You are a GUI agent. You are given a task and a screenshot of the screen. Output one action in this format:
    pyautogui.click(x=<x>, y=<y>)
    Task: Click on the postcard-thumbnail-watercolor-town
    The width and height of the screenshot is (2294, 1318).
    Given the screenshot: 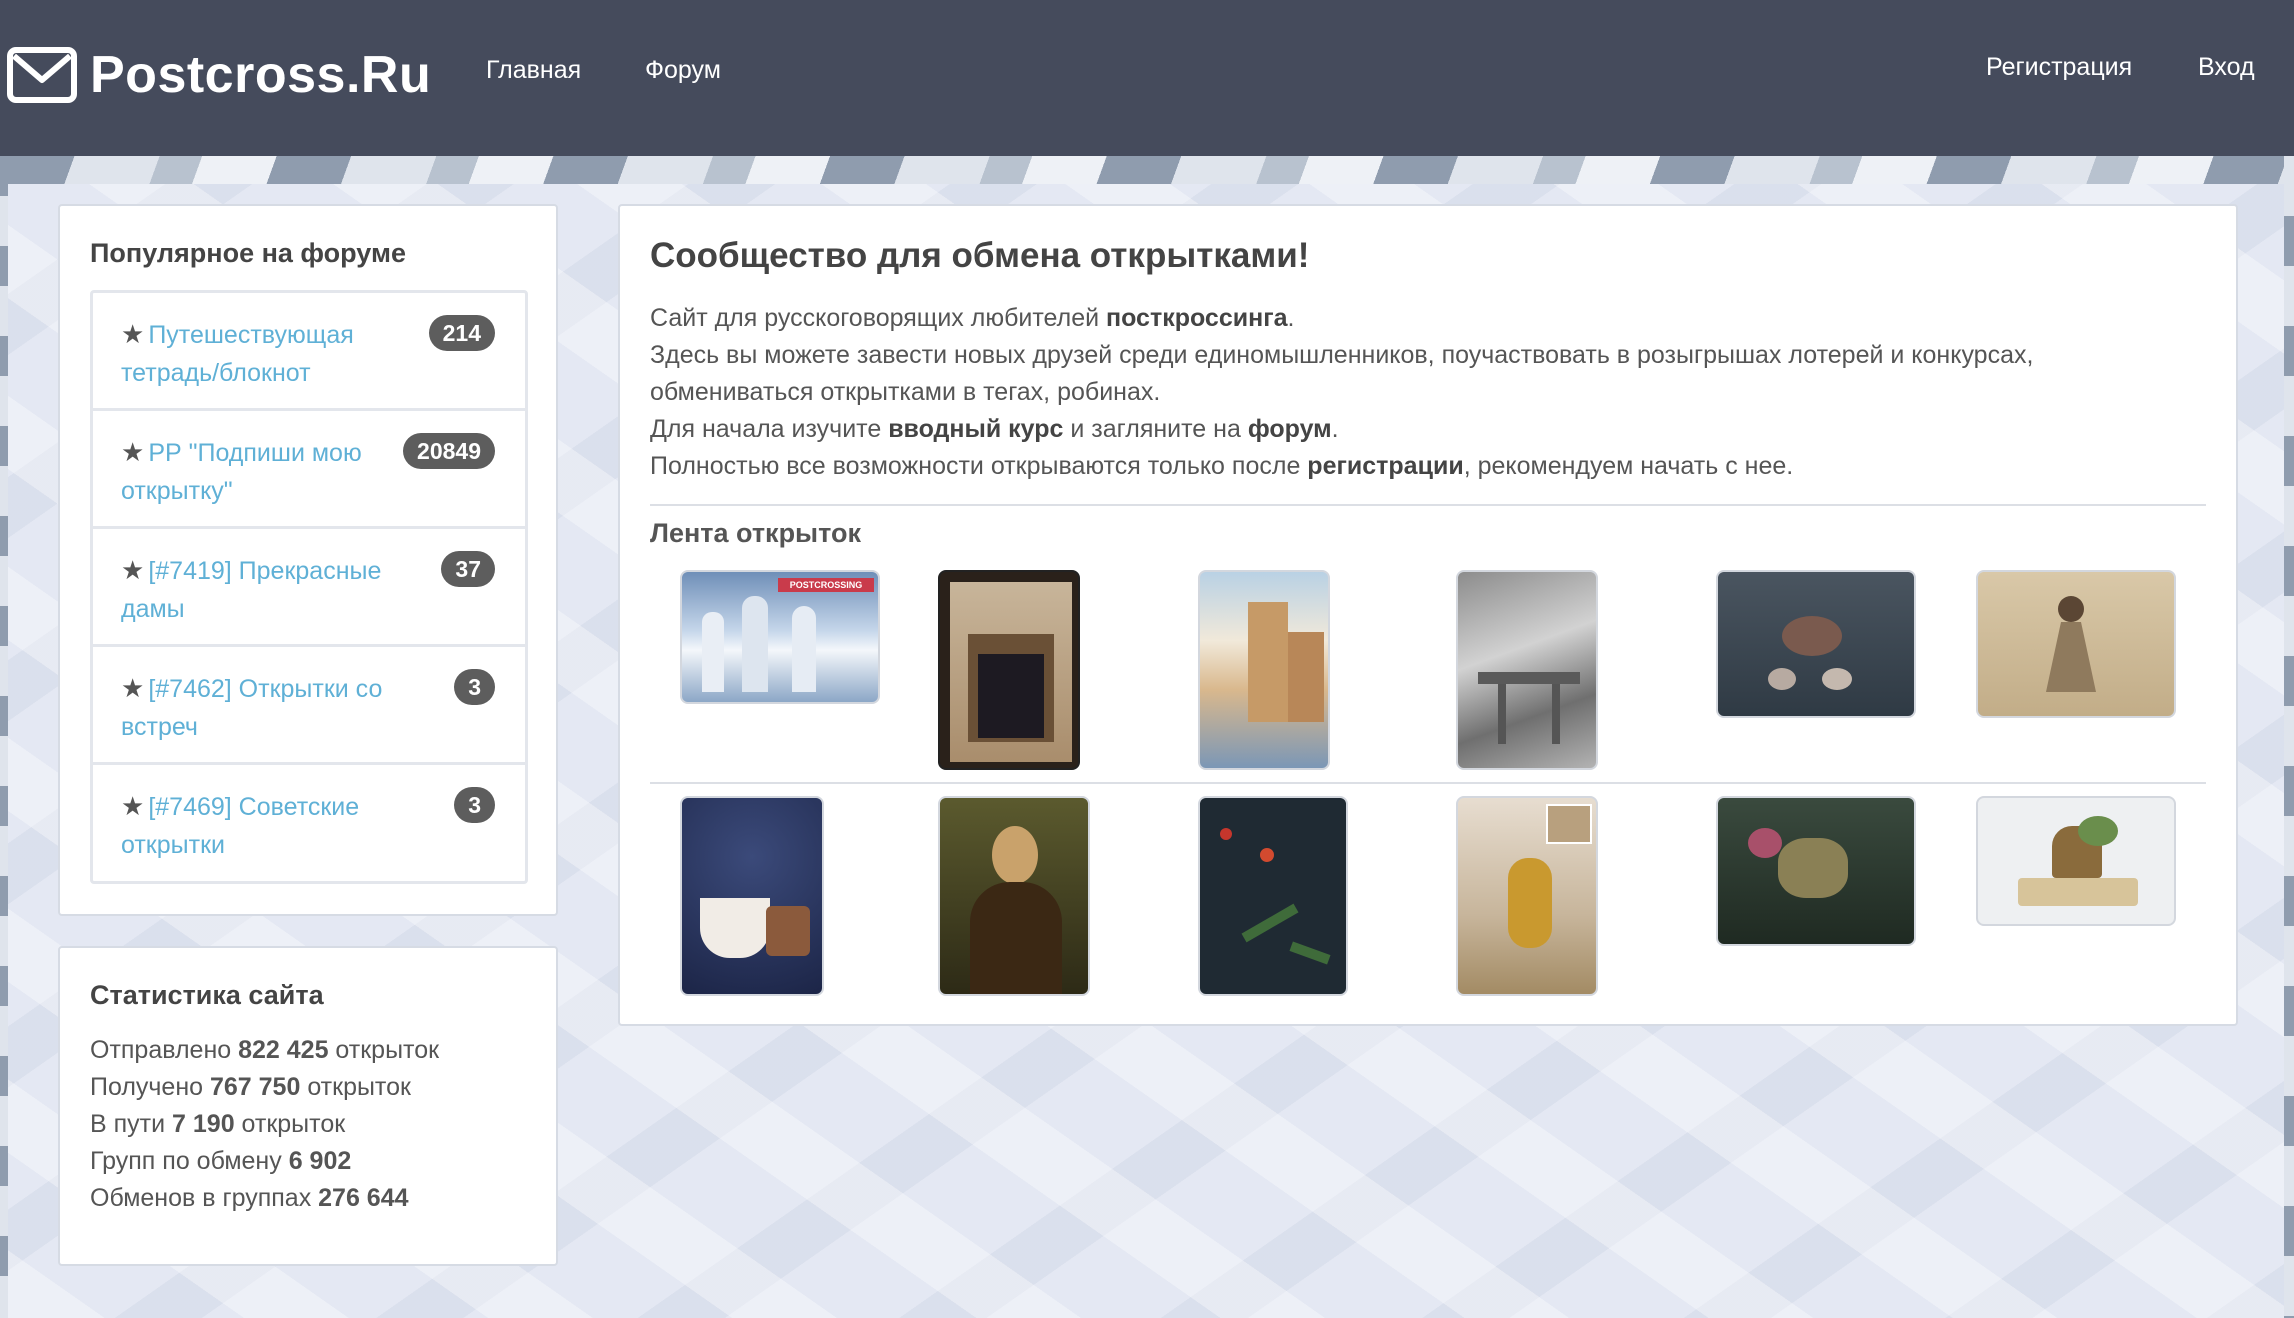 What is the action you would take?
    pyautogui.click(x=1264, y=670)
    